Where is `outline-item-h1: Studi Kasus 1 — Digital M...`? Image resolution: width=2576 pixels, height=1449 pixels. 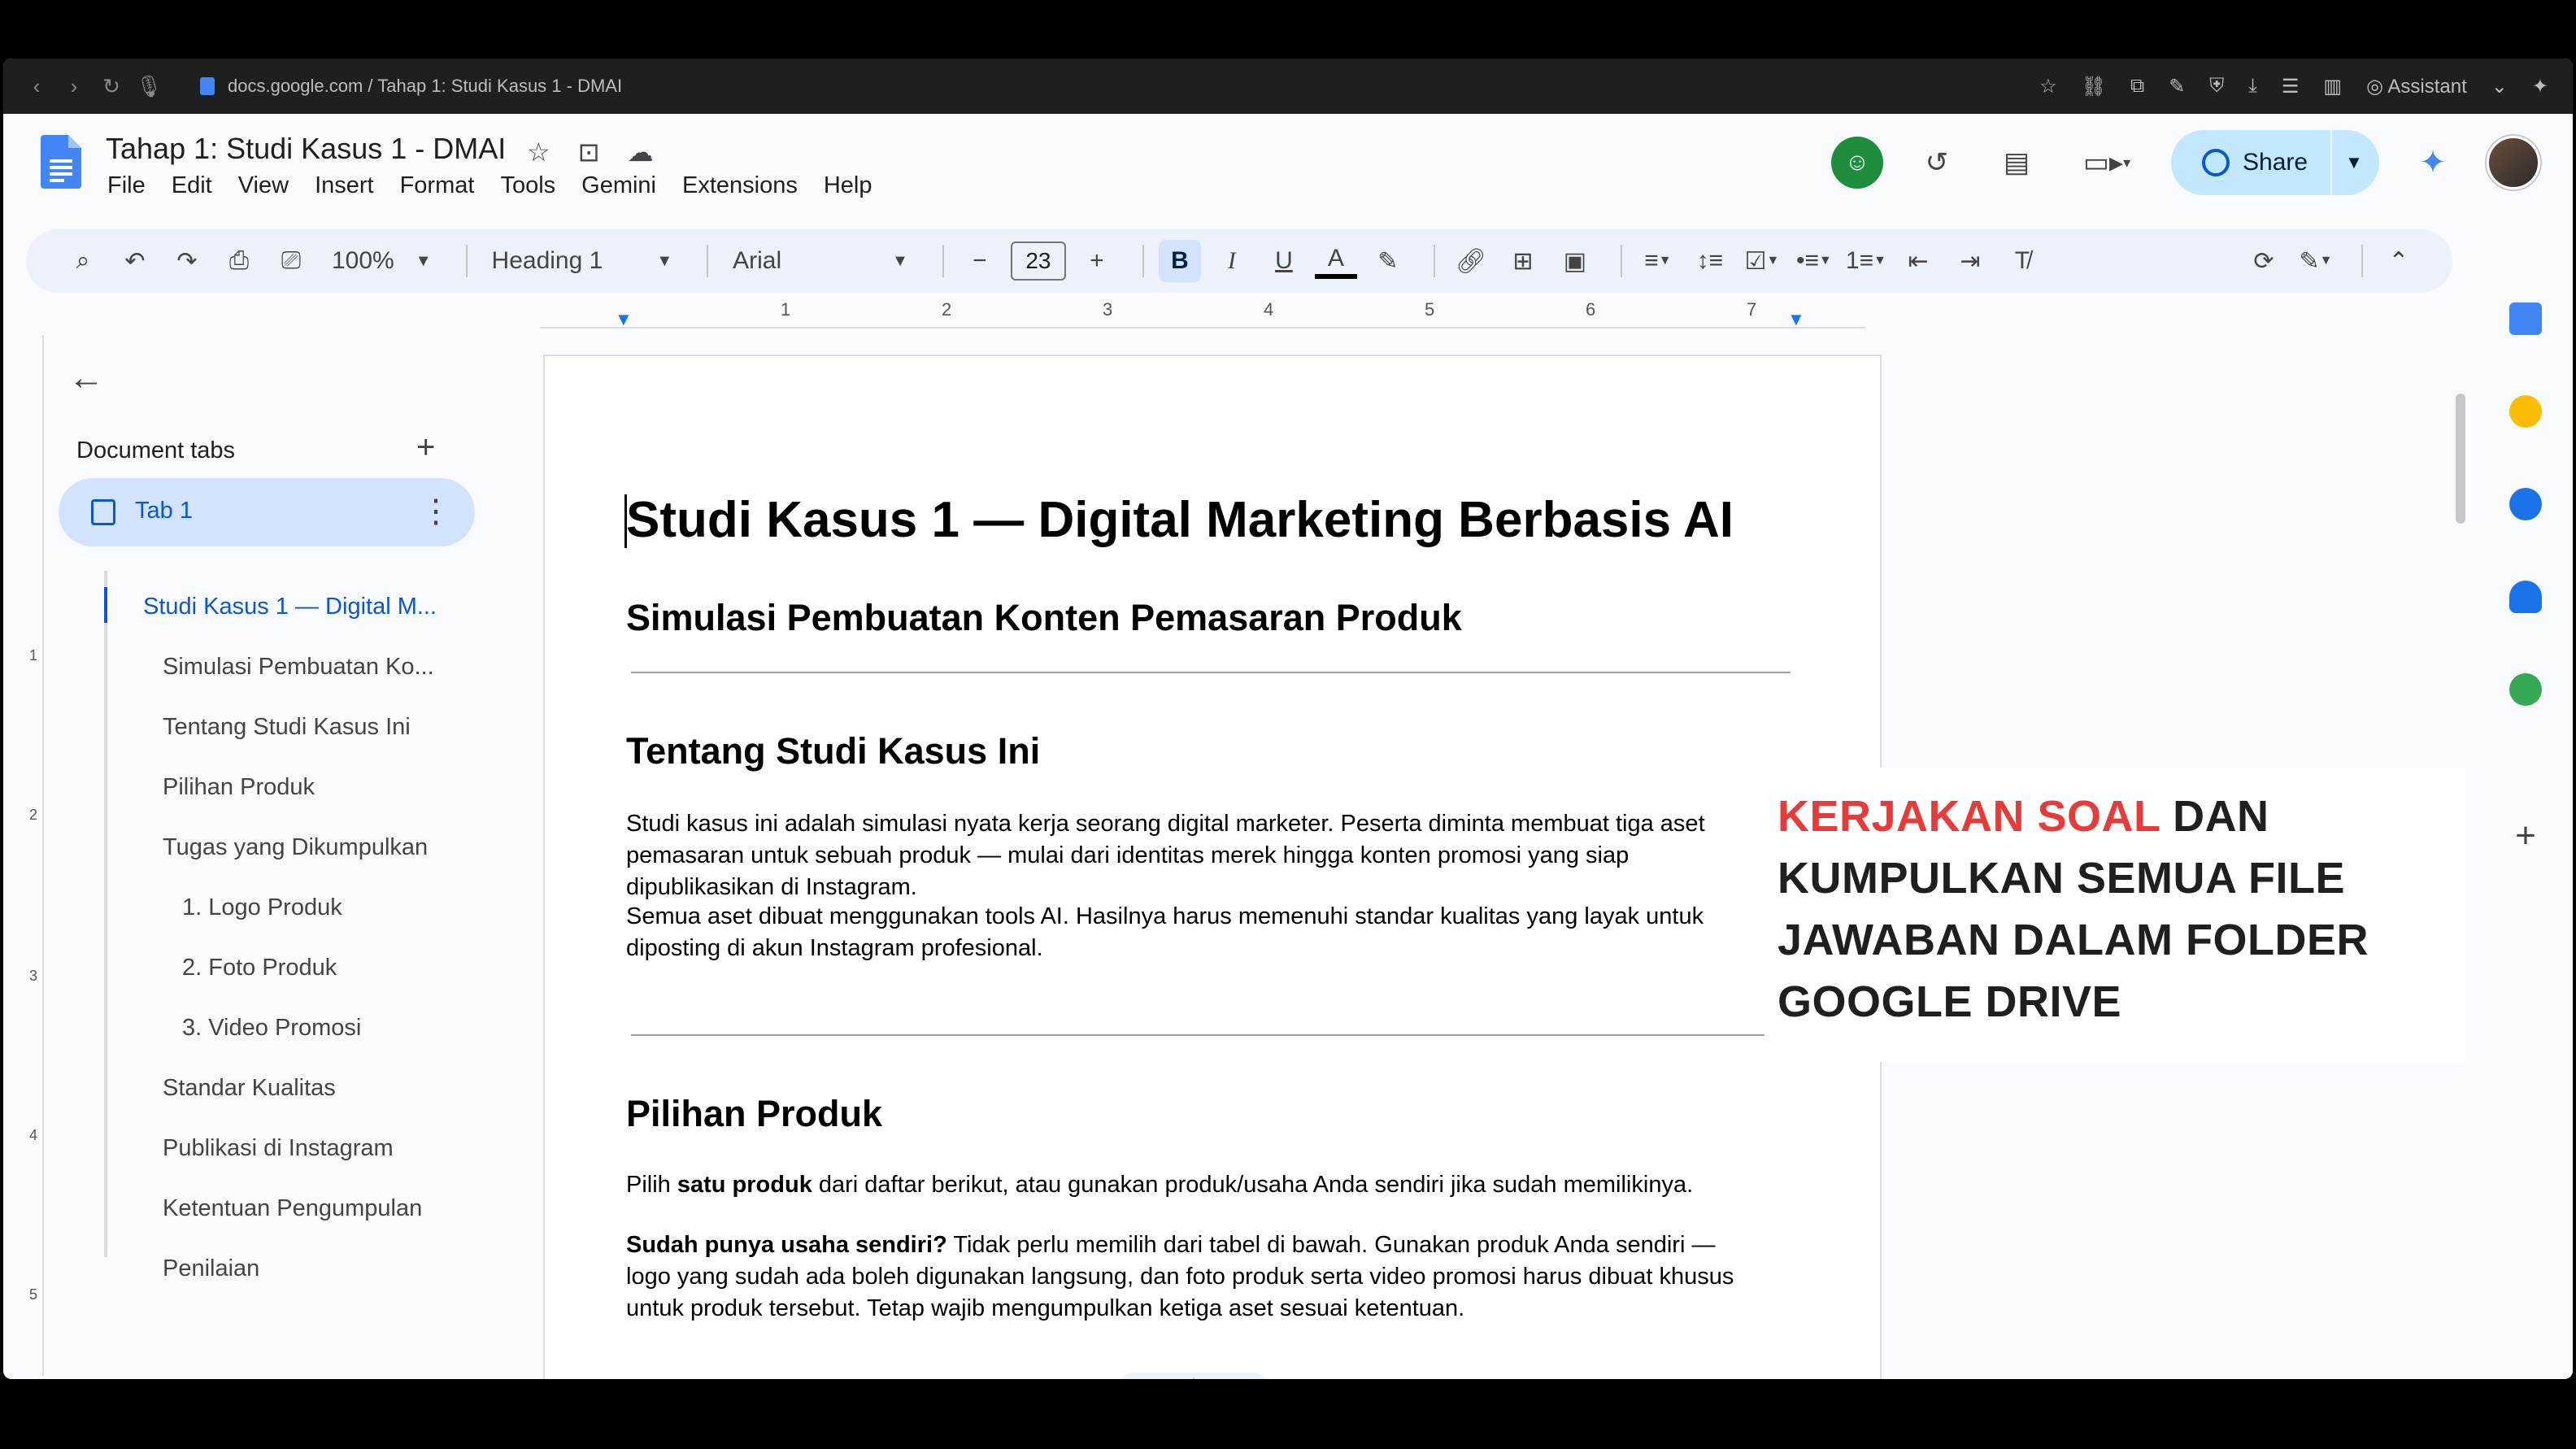
outline-item-h1: Studi Kasus 1 — Digital M... is located at coordinates (290, 607).